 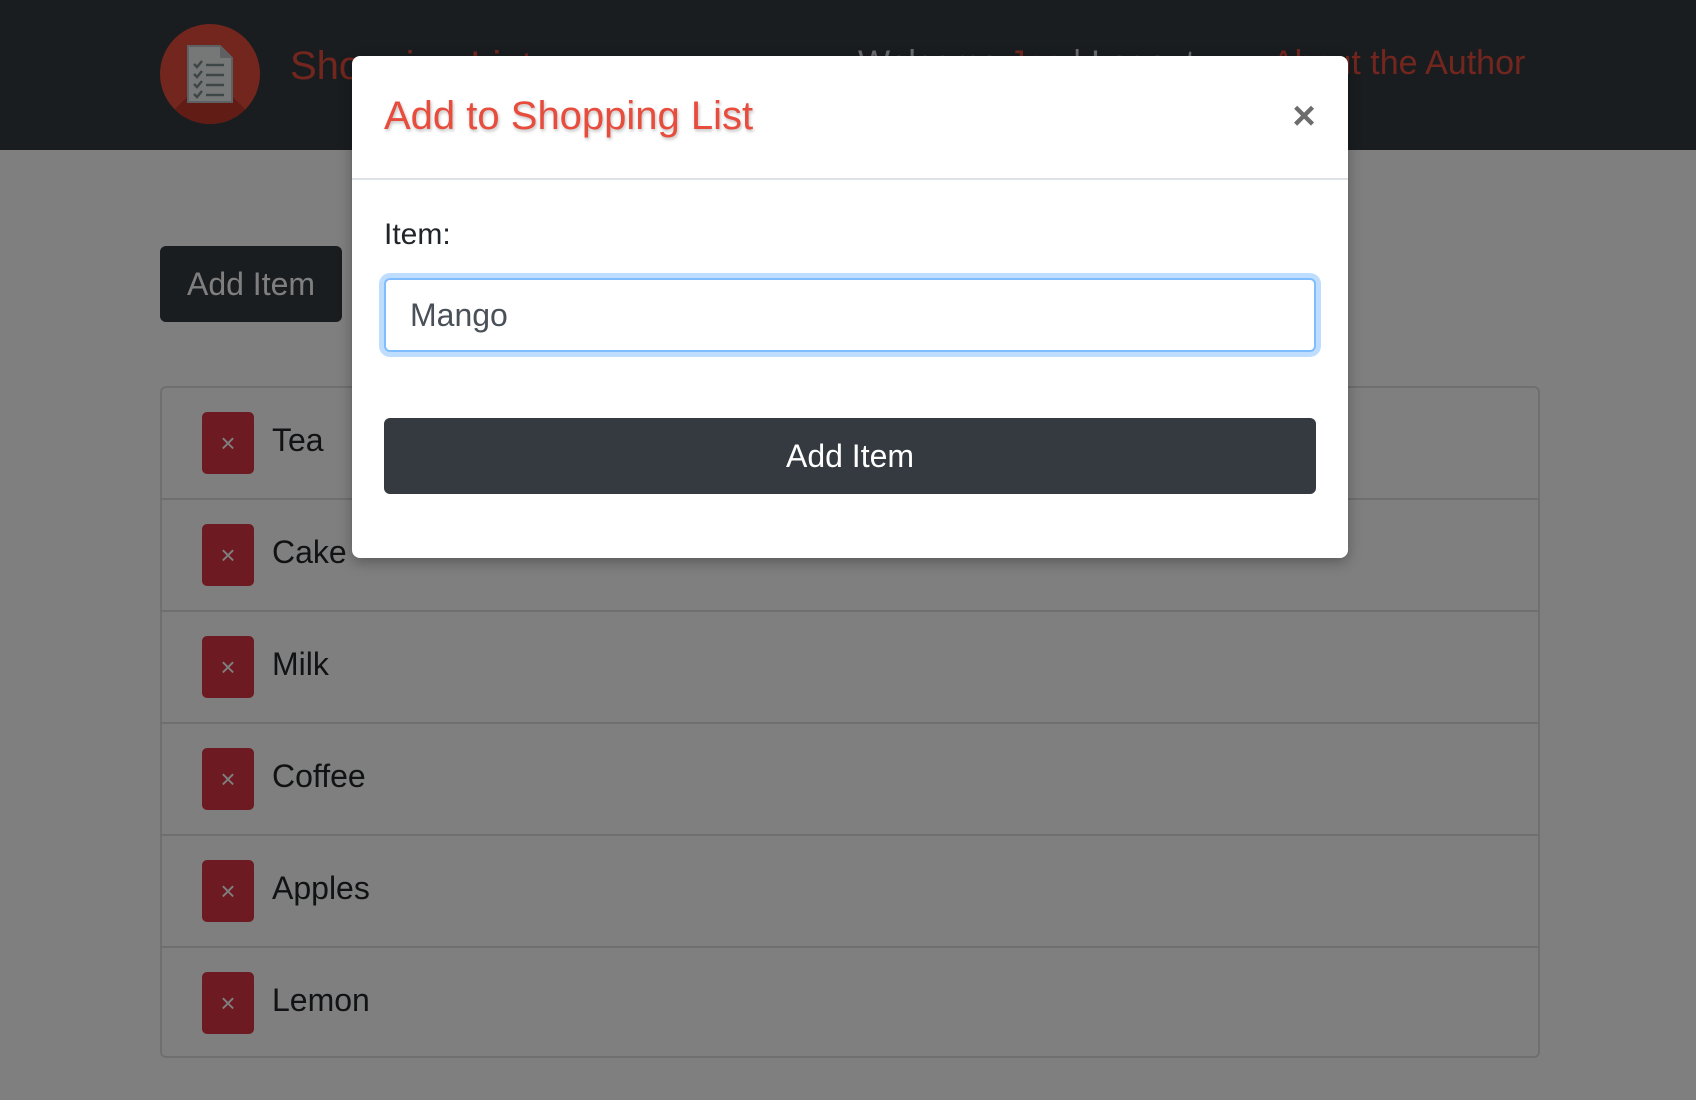 I want to click on modal-close-button: ×, so click(x=1304, y=116).